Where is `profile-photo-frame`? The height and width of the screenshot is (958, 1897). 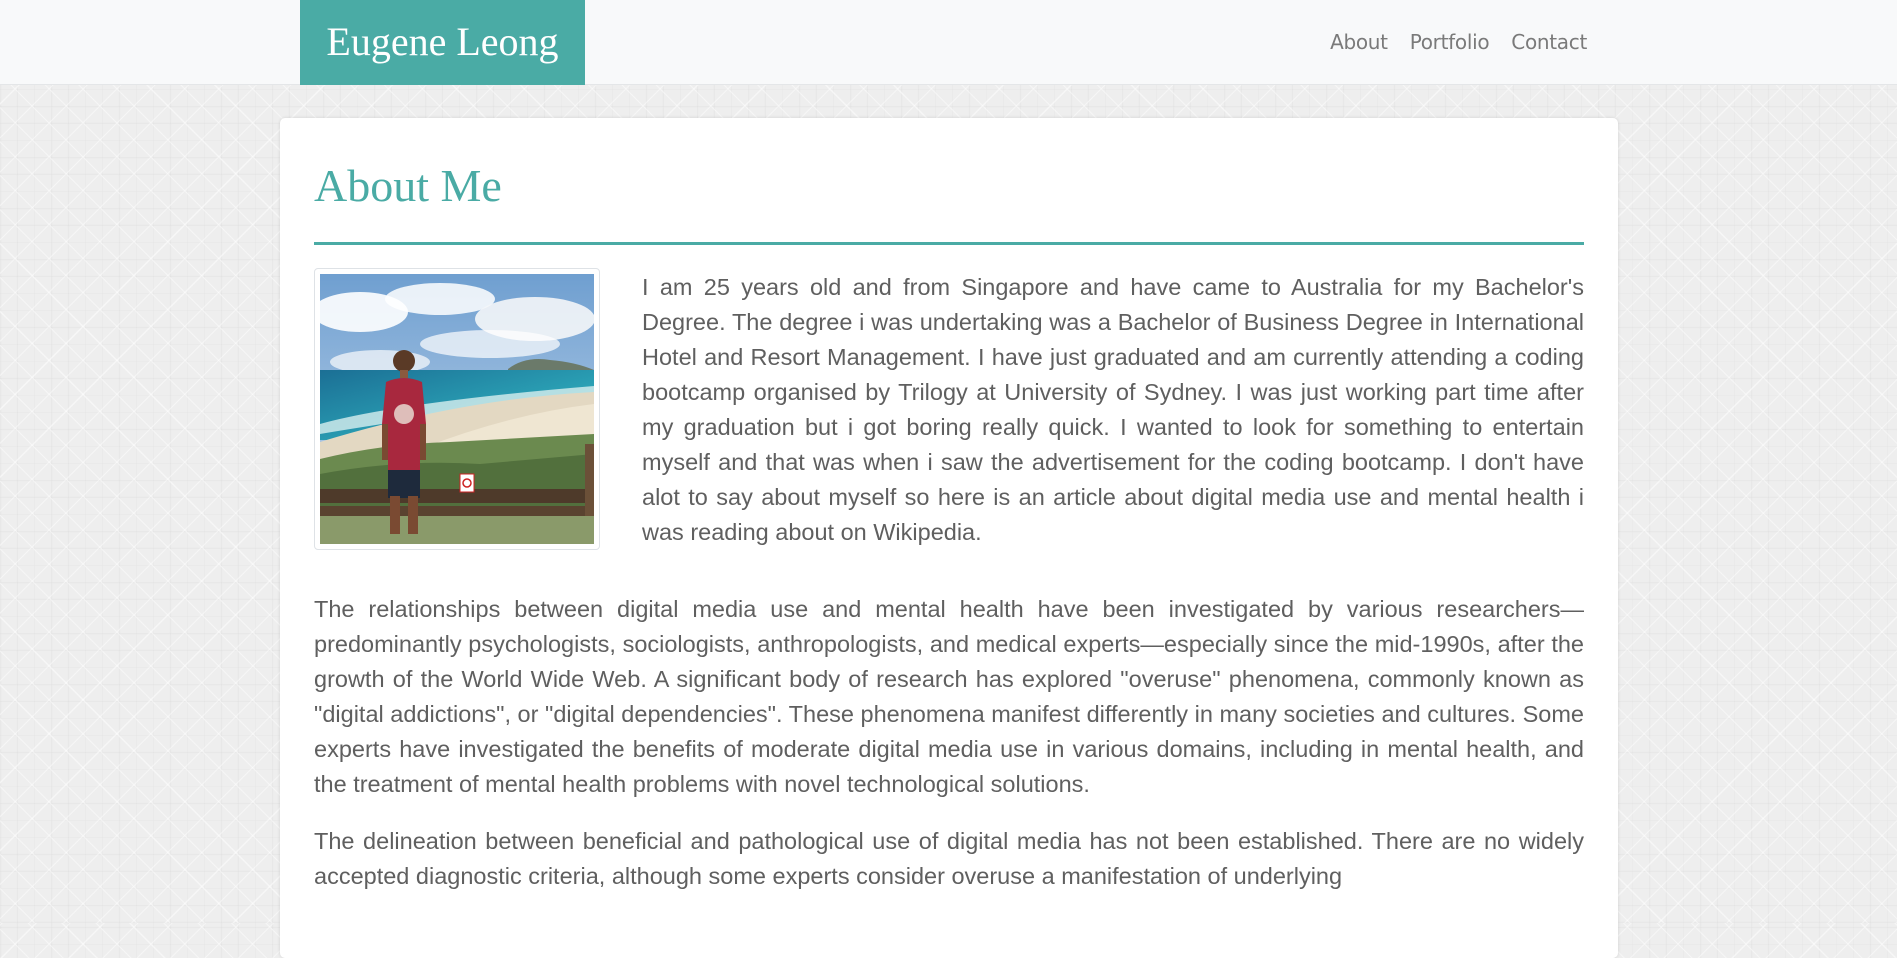
profile-photo-frame is located at coordinates (457, 409).